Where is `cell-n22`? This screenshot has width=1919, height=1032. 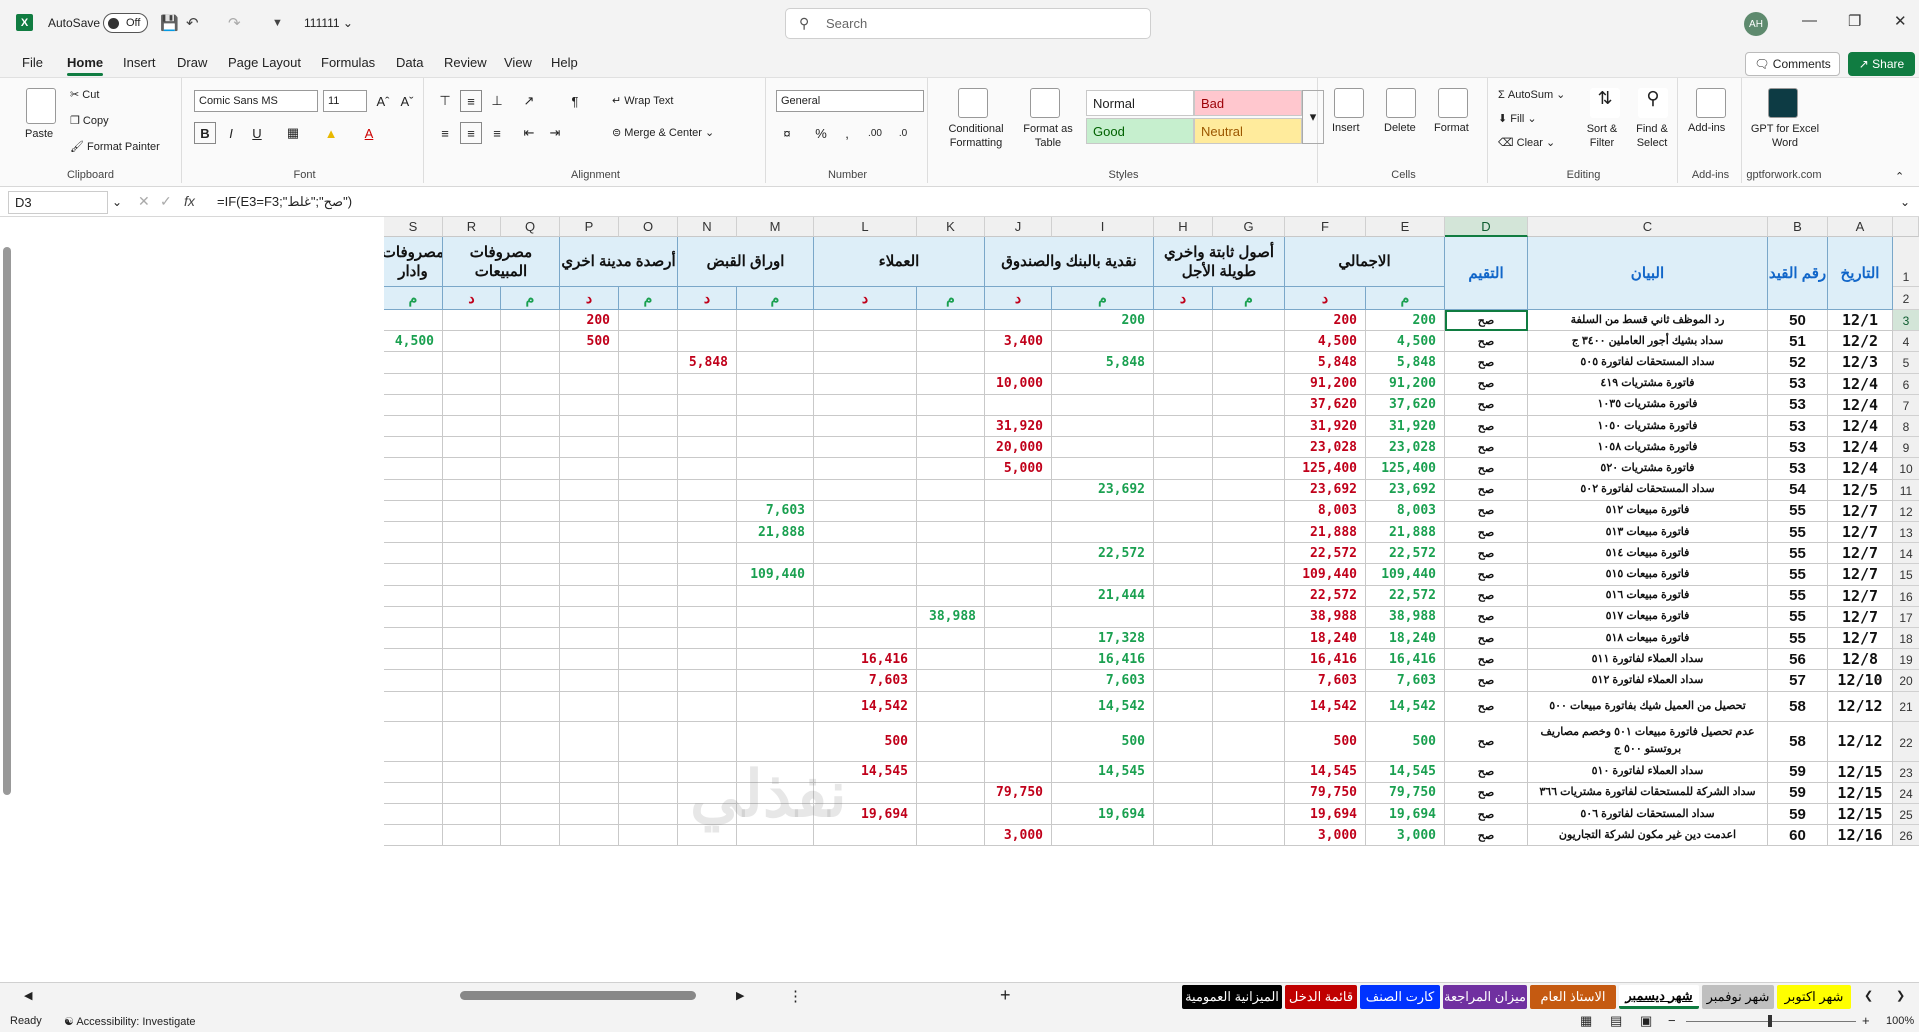
cell-n22 is located at coordinates (707, 741).